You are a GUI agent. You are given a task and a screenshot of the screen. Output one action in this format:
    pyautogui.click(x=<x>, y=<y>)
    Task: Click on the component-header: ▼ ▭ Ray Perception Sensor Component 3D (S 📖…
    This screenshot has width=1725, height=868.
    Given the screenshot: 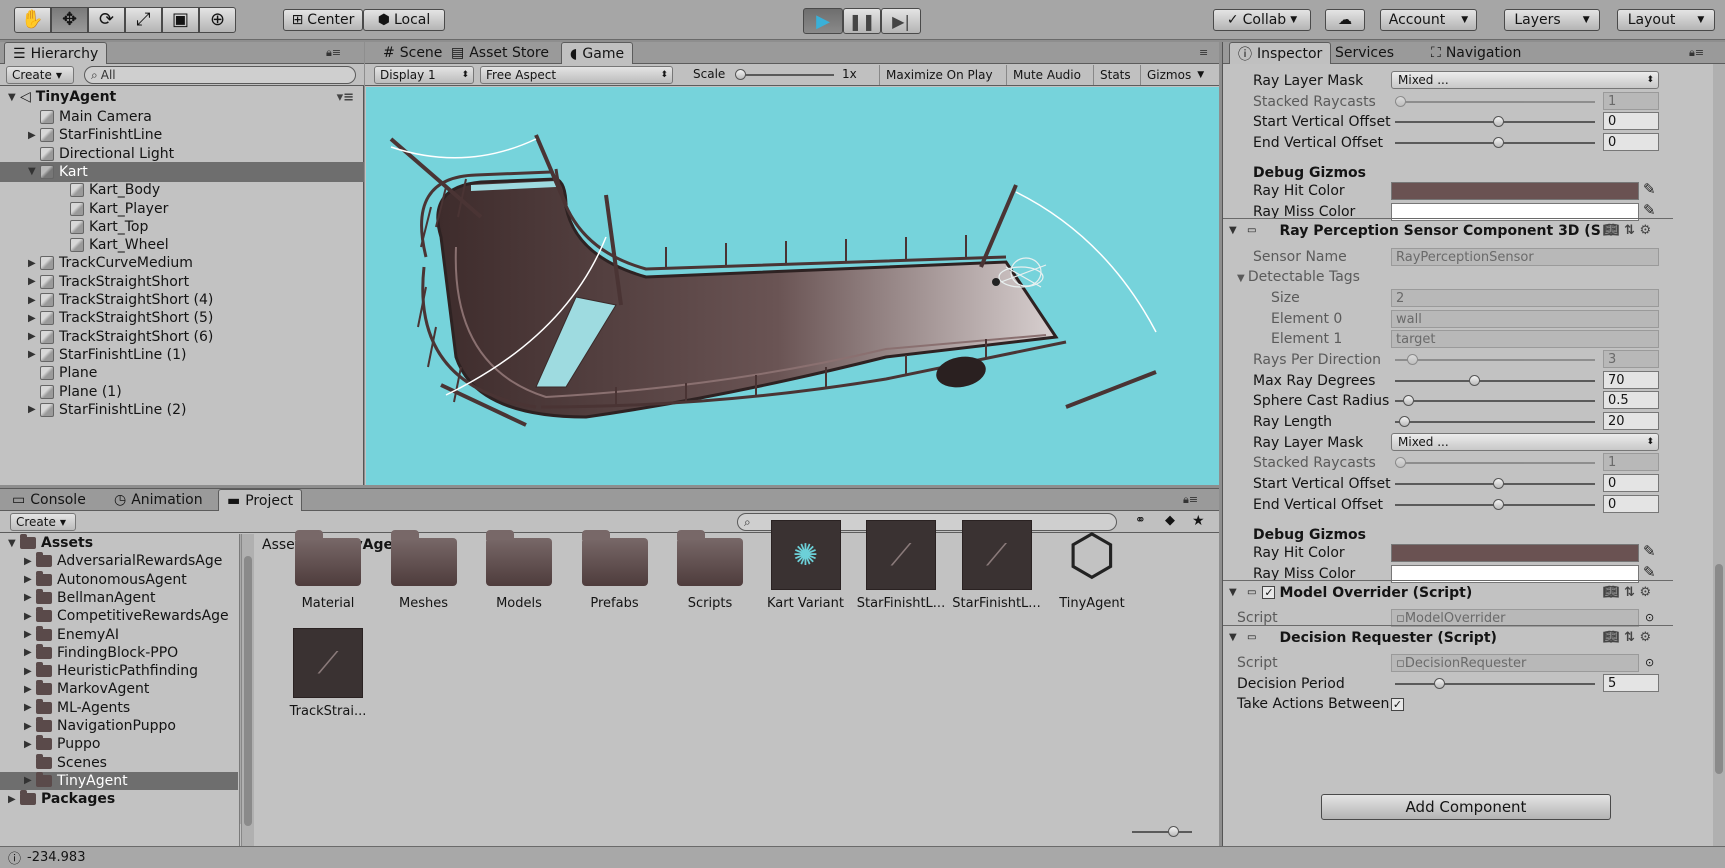 What is the action you would take?
    pyautogui.click(x=1448, y=230)
    